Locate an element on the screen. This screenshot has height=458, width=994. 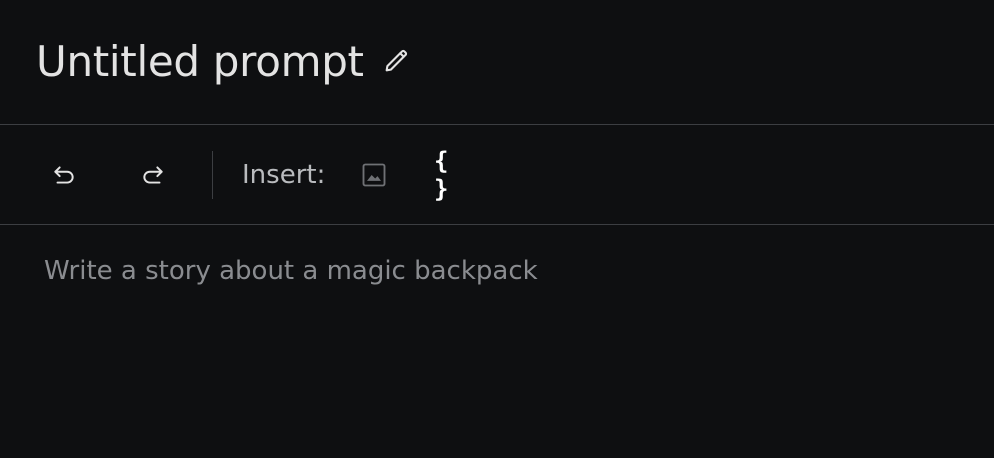
undo-icon is located at coordinates (64, 175).